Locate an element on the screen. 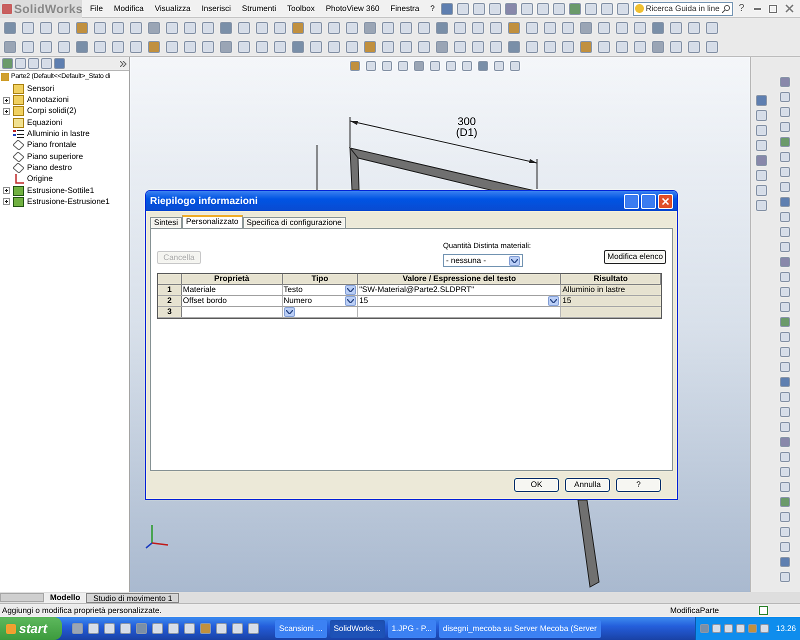  minimize-button is located at coordinates (631, 201).